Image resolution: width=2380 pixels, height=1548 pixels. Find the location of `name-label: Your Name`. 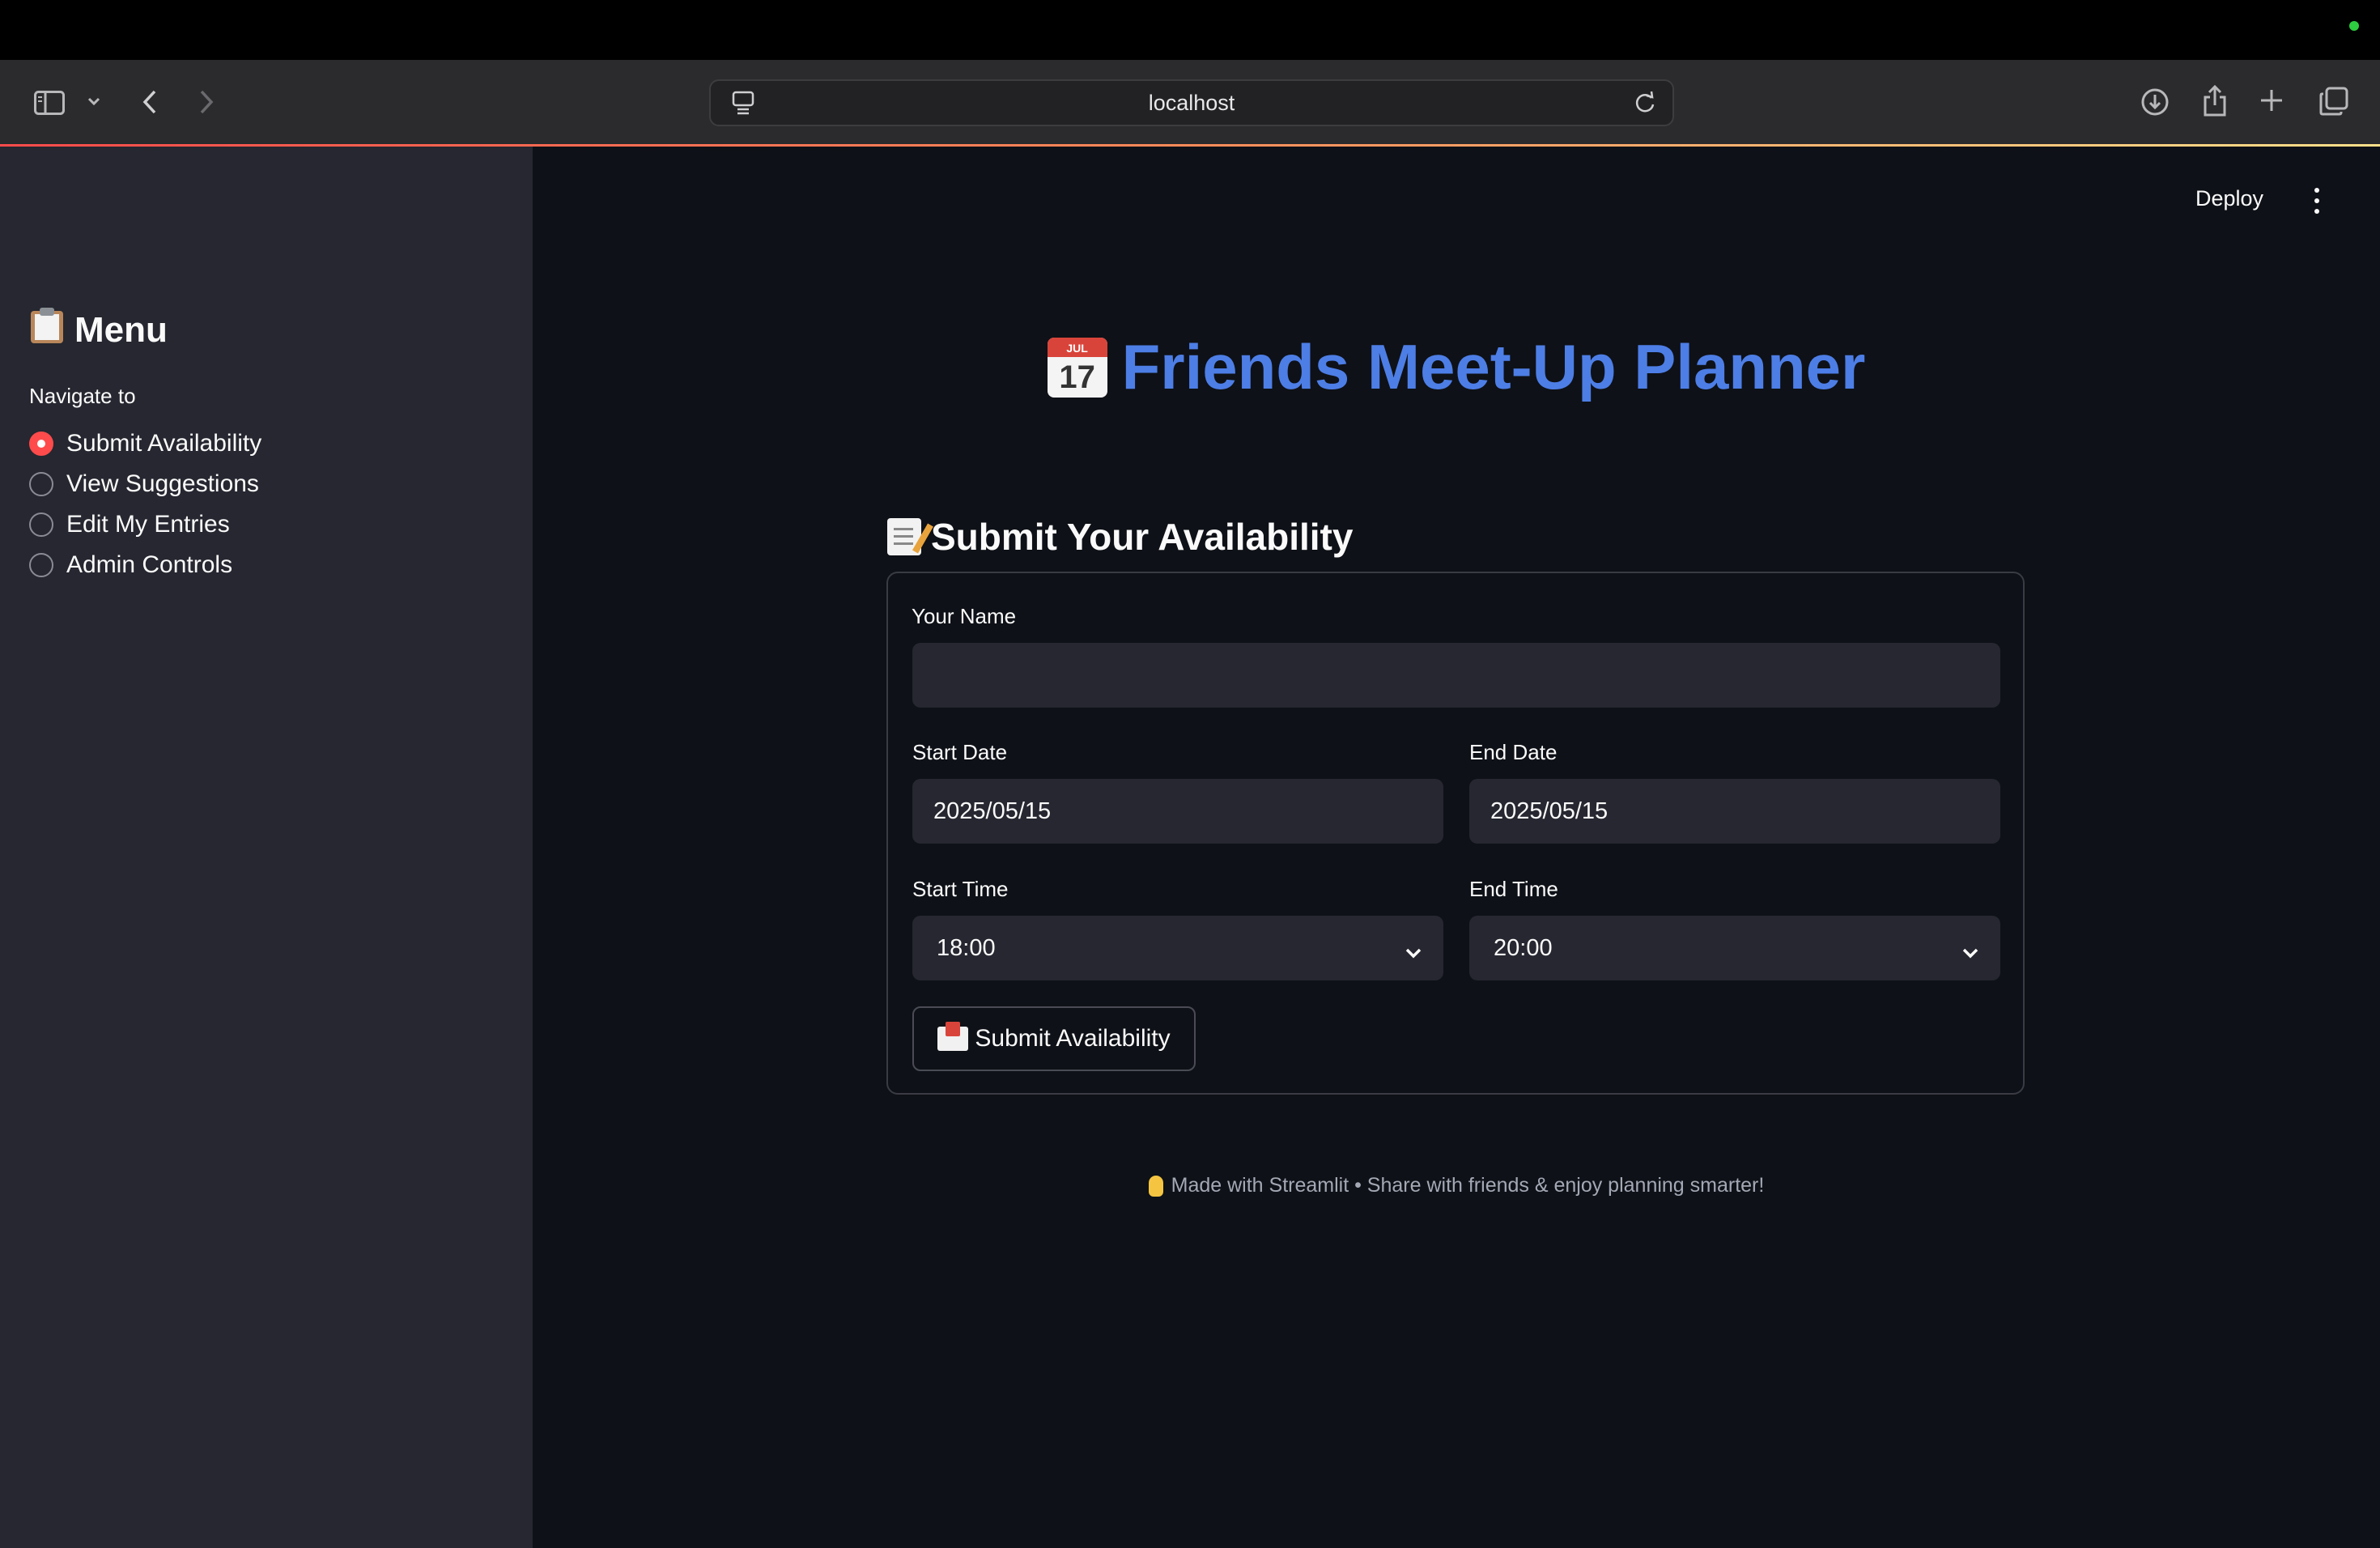

name-label: Your Name is located at coordinates (964, 616).